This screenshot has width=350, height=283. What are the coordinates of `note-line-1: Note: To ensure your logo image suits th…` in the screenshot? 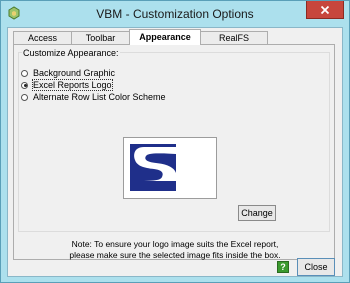 It's located at (175, 244).